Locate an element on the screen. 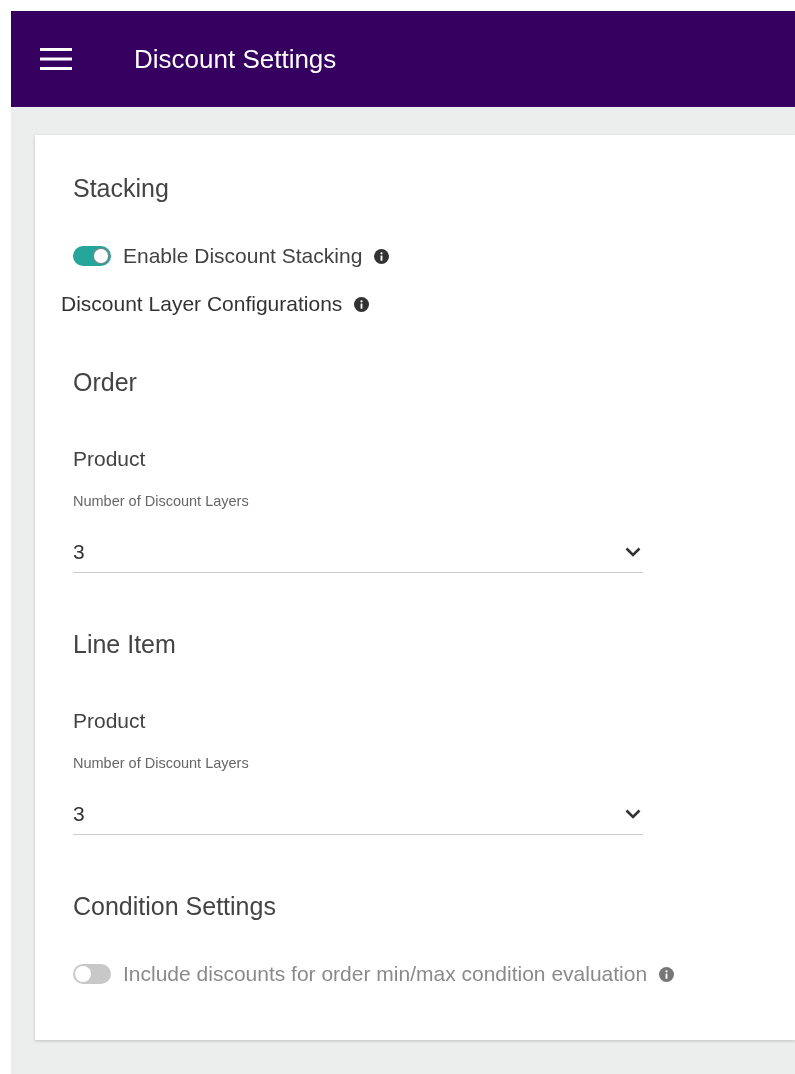  toggle-label: Include discounts for order min/max condition evaluation is located at coordinates (385, 974).